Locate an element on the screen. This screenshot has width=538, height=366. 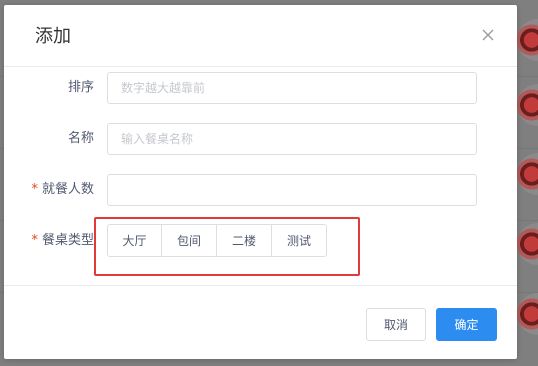
dialog-title: 添加 is located at coordinates (53, 36).